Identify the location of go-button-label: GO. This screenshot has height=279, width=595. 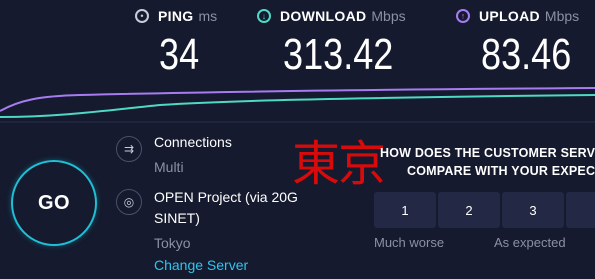
(54, 202).